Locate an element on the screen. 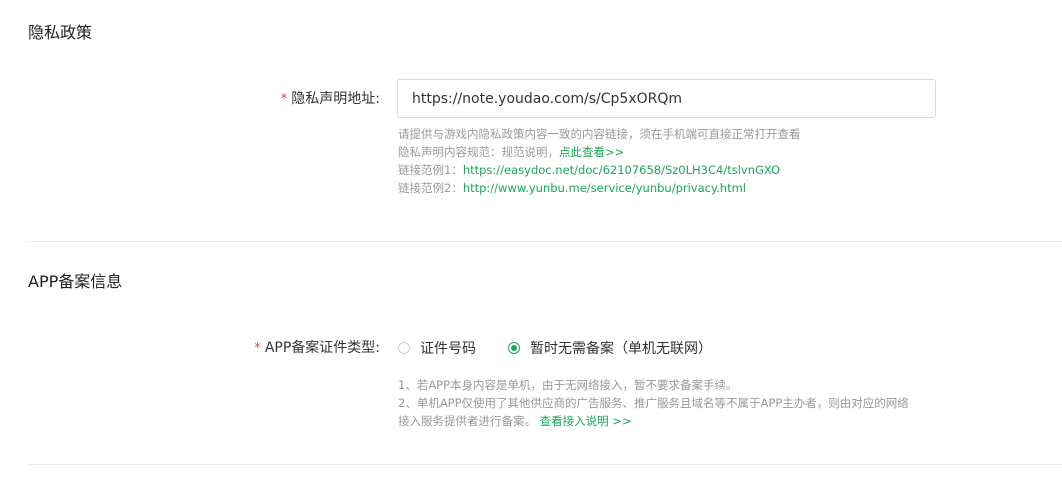 The image size is (1062, 483). example-1-text: 链接范例1： is located at coordinates (430, 170).